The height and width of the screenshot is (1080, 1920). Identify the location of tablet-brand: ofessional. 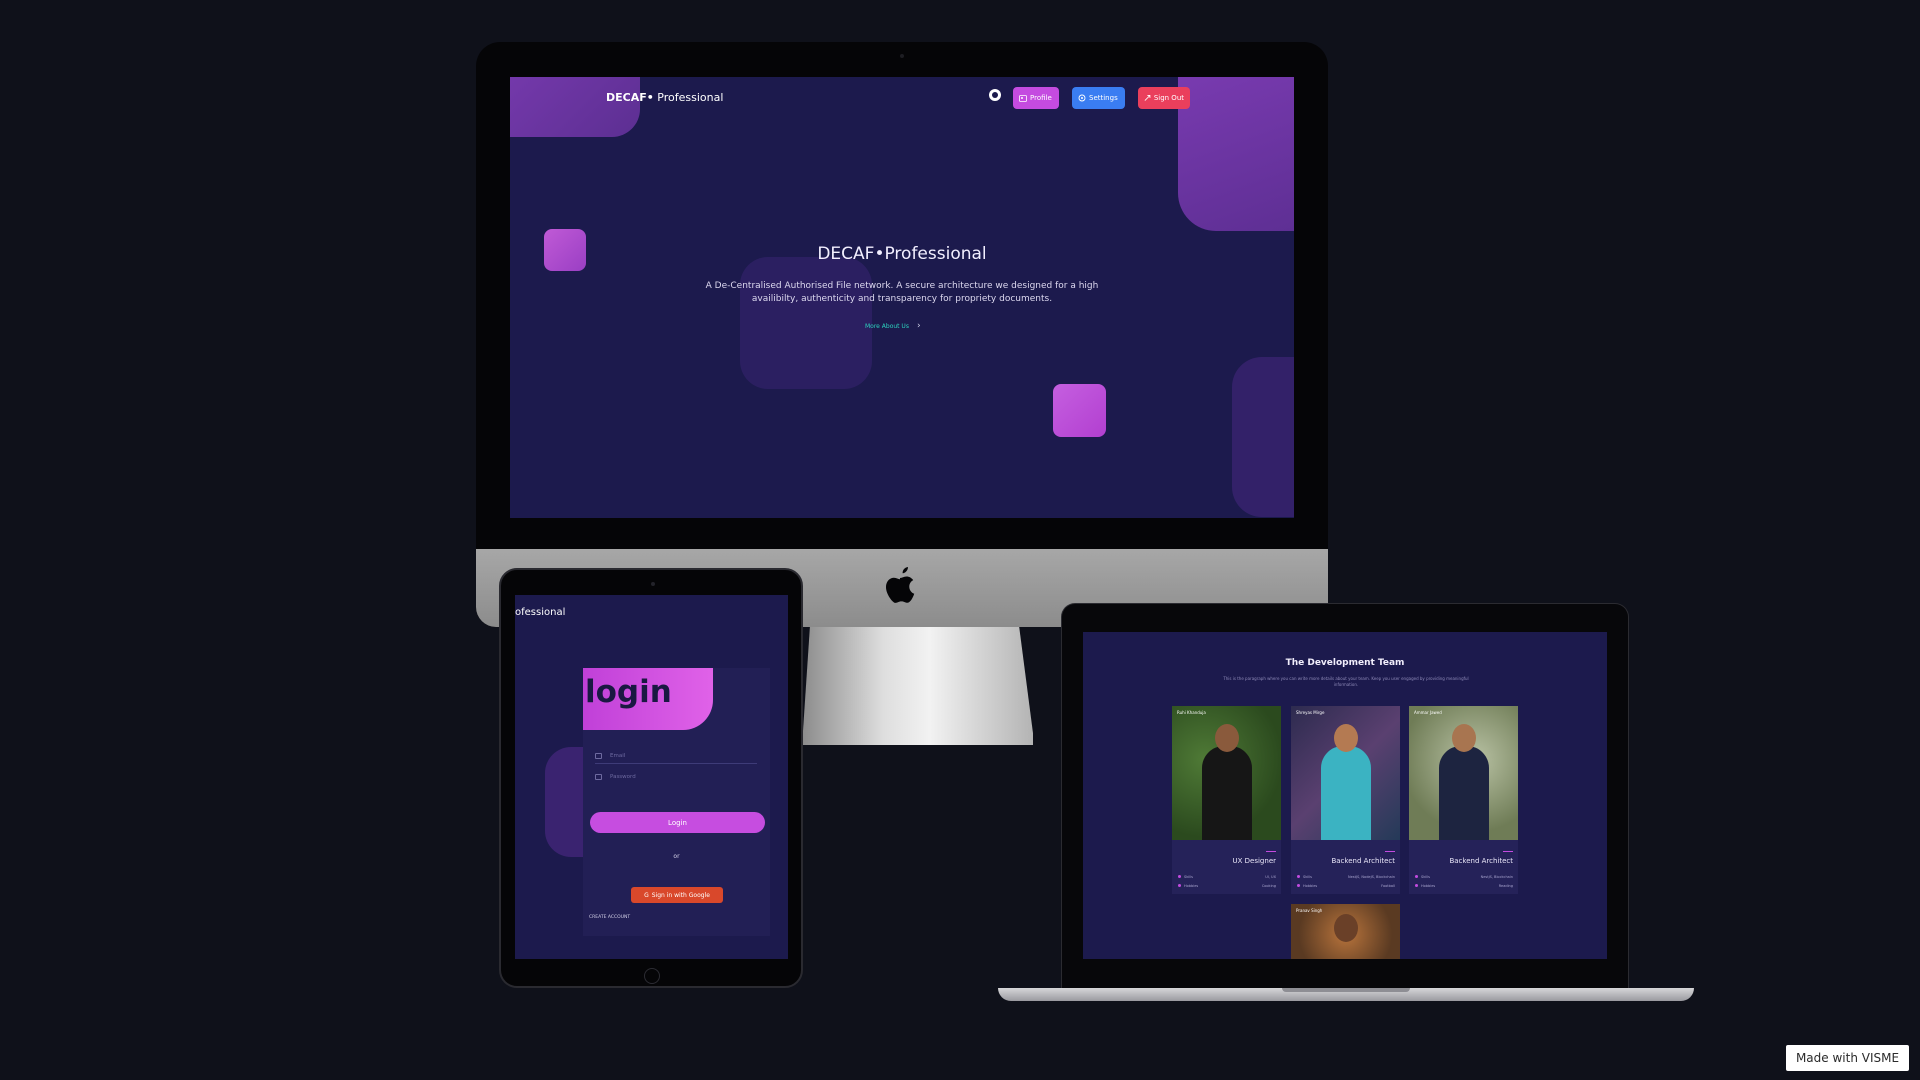
(540, 612).